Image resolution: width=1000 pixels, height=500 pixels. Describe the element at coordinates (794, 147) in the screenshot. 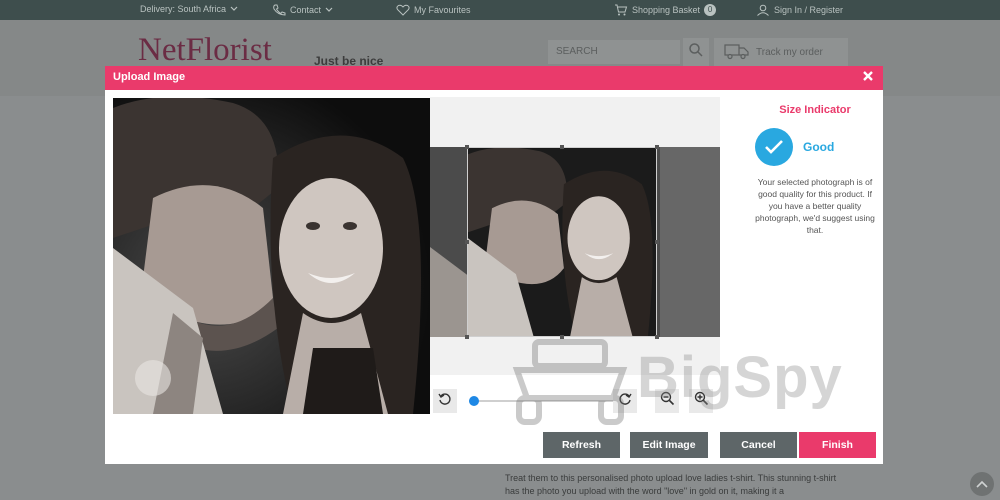

I see `quality-status: Good` at that location.